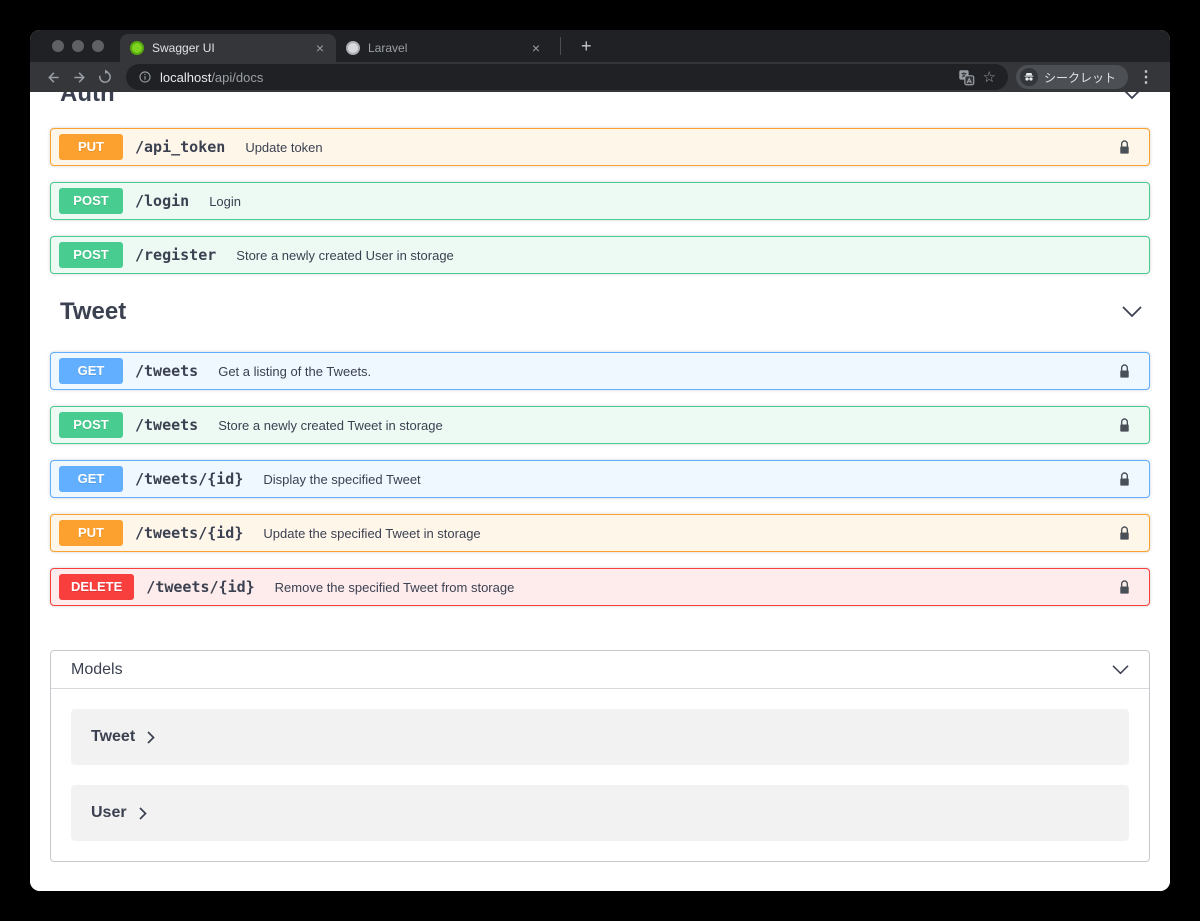 The width and height of the screenshot is (1200, 921). I want to click on model-row-user: User, so click(600, 813).